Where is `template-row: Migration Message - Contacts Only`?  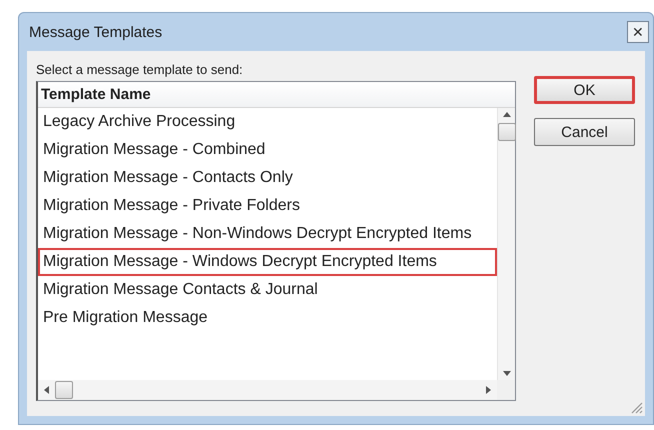
template-row: Migration Message - Contacts Only is located at coordinates (267, 178).